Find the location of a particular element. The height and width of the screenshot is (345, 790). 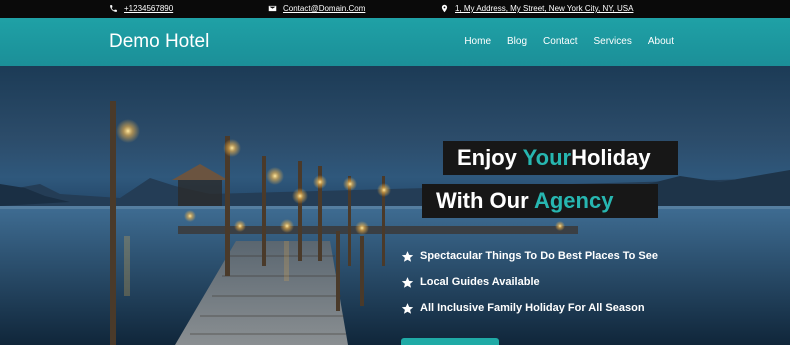

feature-item: Local Guides Available is located at coordinates (529, 282).